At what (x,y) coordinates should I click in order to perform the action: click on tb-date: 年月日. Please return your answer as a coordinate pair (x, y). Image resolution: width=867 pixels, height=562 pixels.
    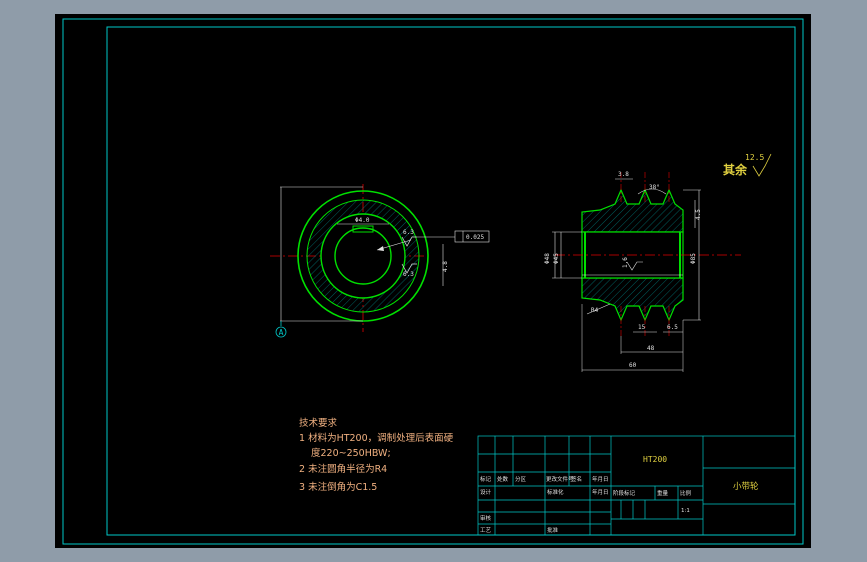
    Looking at the image, I should click on (600, 479).